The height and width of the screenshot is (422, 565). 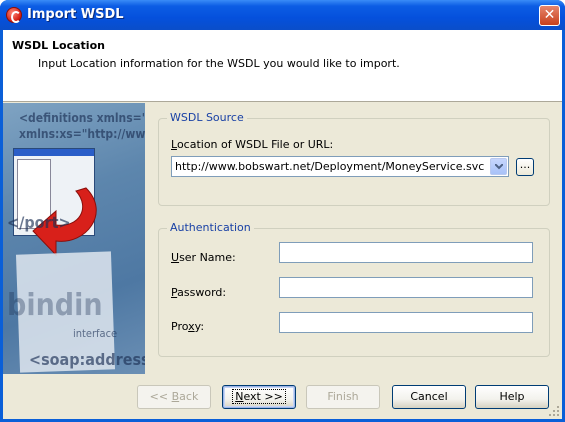 I want to click on username-input, so click(x=406, y=252).